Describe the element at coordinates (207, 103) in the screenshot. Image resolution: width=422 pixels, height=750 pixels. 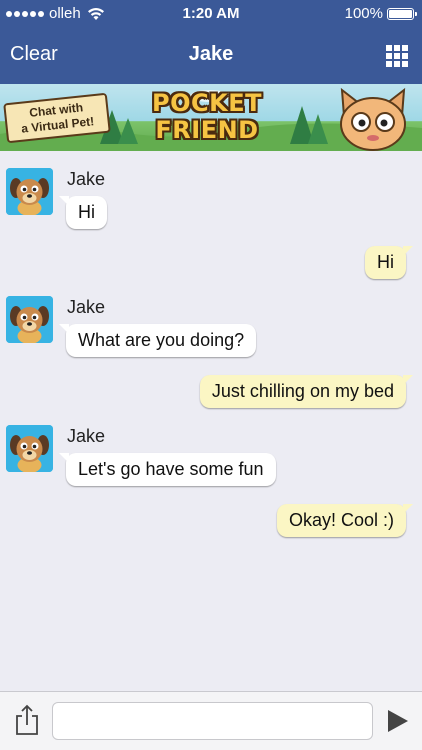
I see `banner-title-line1: POCKET` at that location.